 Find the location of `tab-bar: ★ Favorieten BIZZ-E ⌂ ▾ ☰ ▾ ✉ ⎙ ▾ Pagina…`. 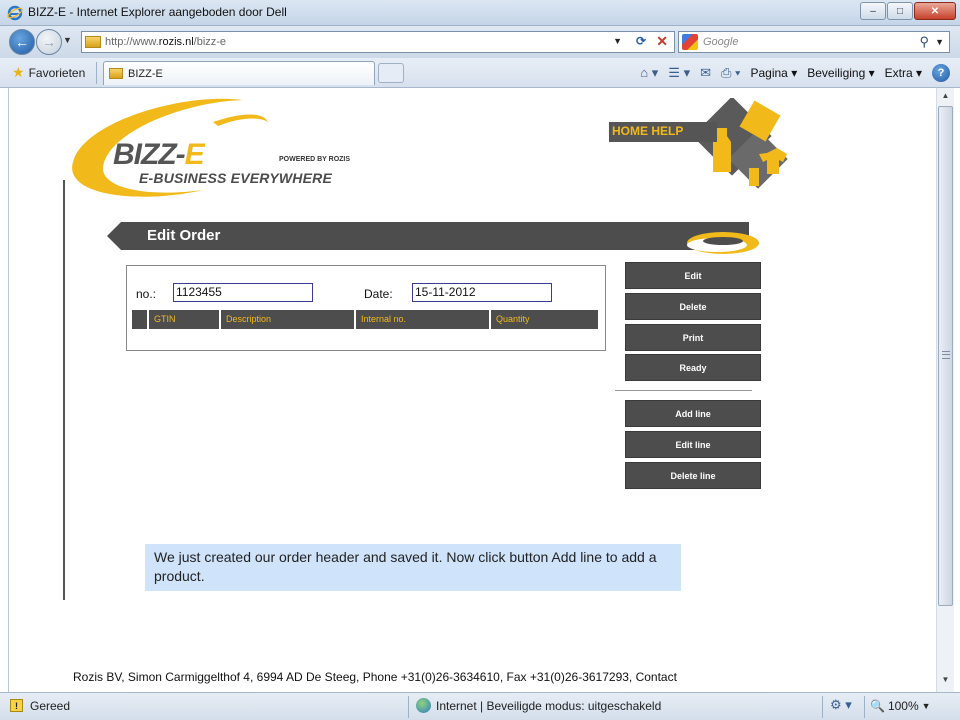

tab-bar: ★ Favorieten BIZZ-E ⌂ ▾ ☰ ▾ ✉ ⎙ ▾ Pagina… is located at coordinates (480, 73).